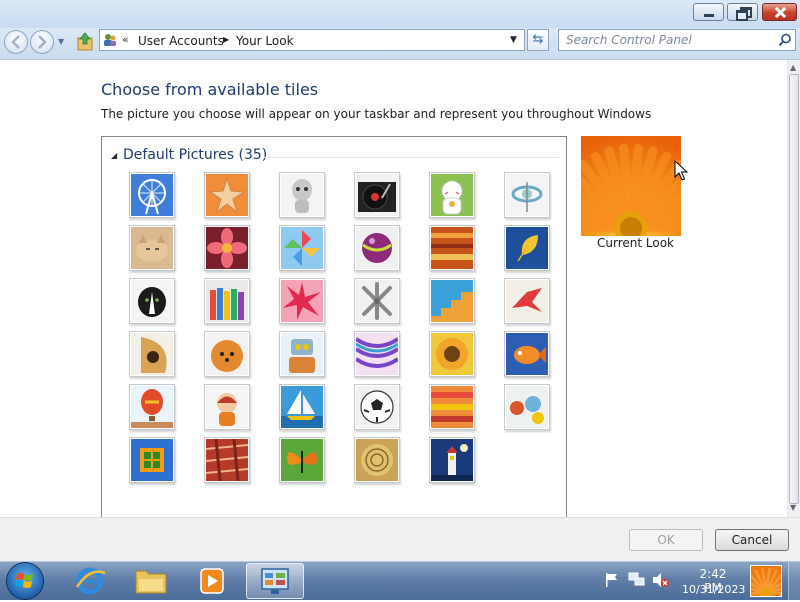 This screenshot has width=800, height=602. I want to click on tile-sunflower, so click(452, 354).